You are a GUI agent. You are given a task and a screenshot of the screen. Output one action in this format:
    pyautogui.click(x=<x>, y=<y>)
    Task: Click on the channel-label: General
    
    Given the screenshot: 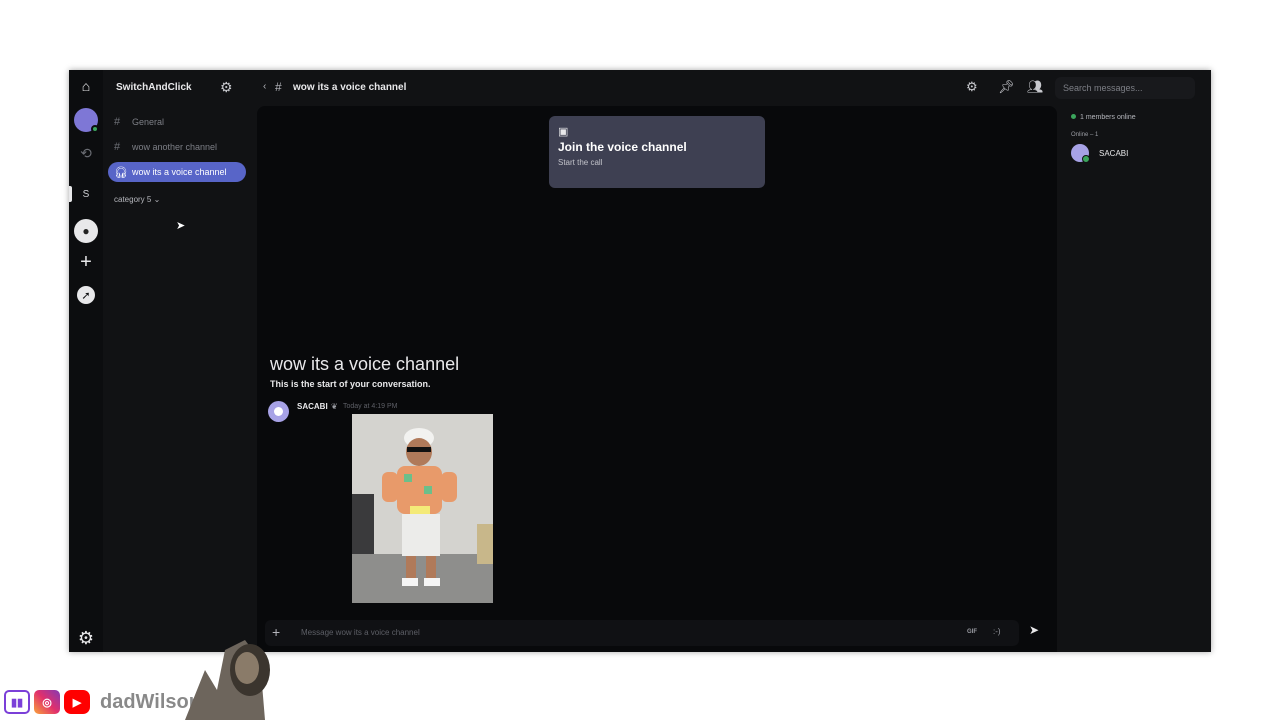 What is the action you would take?
    pyautogui.click(x=148, y=122)
    